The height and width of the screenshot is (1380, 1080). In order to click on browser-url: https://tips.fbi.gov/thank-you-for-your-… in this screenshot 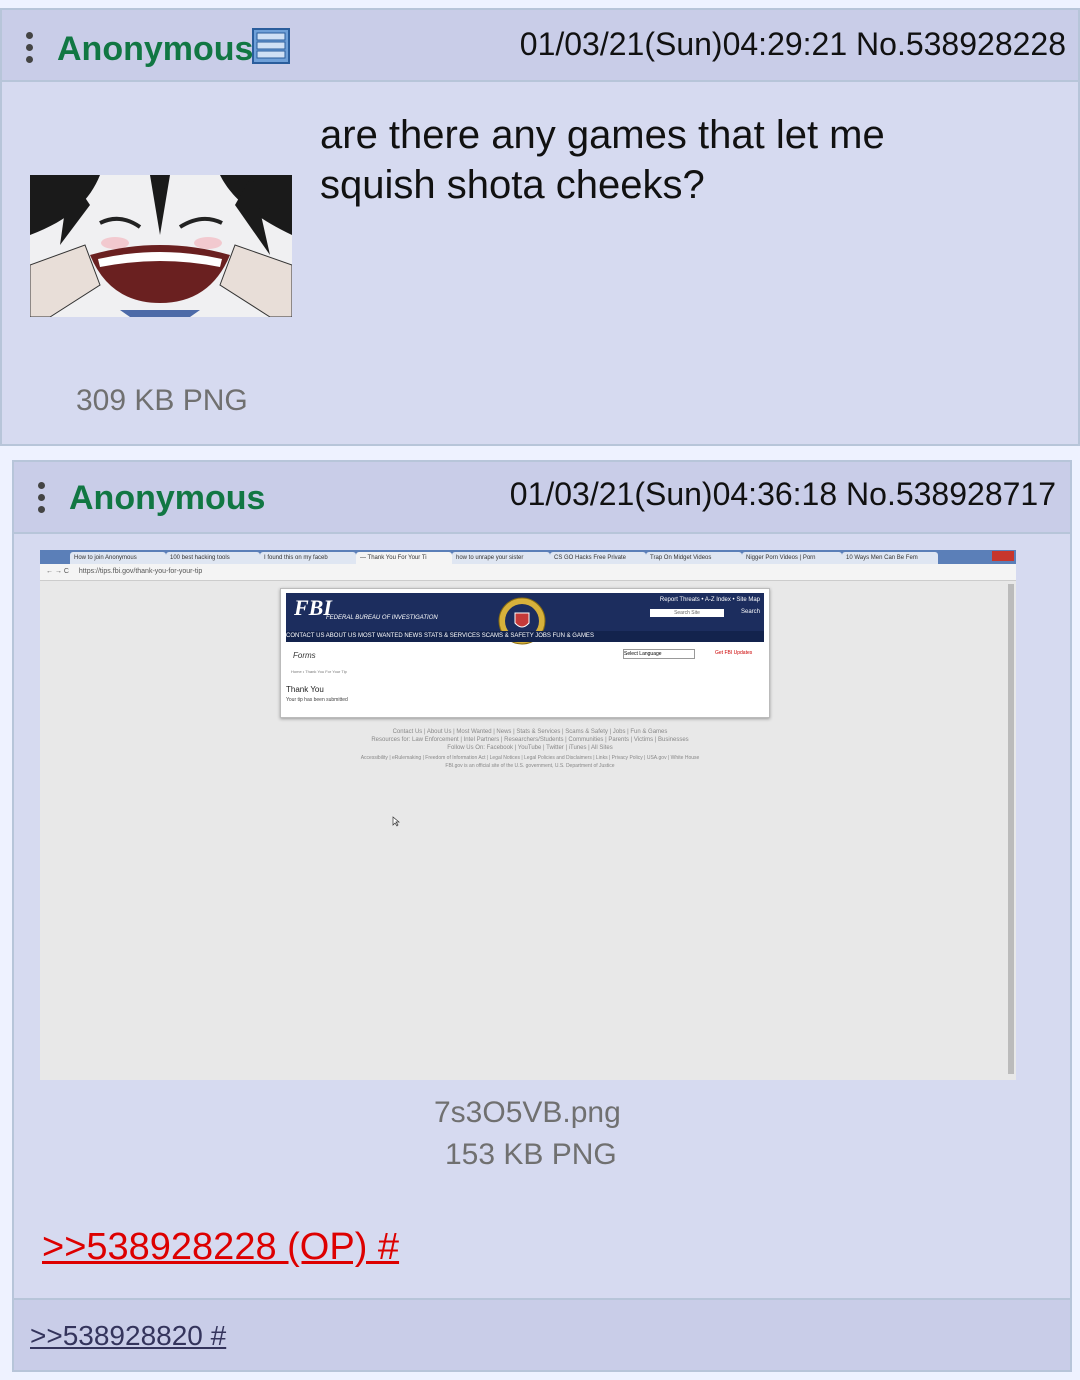, I will do `click(140, 571)`.